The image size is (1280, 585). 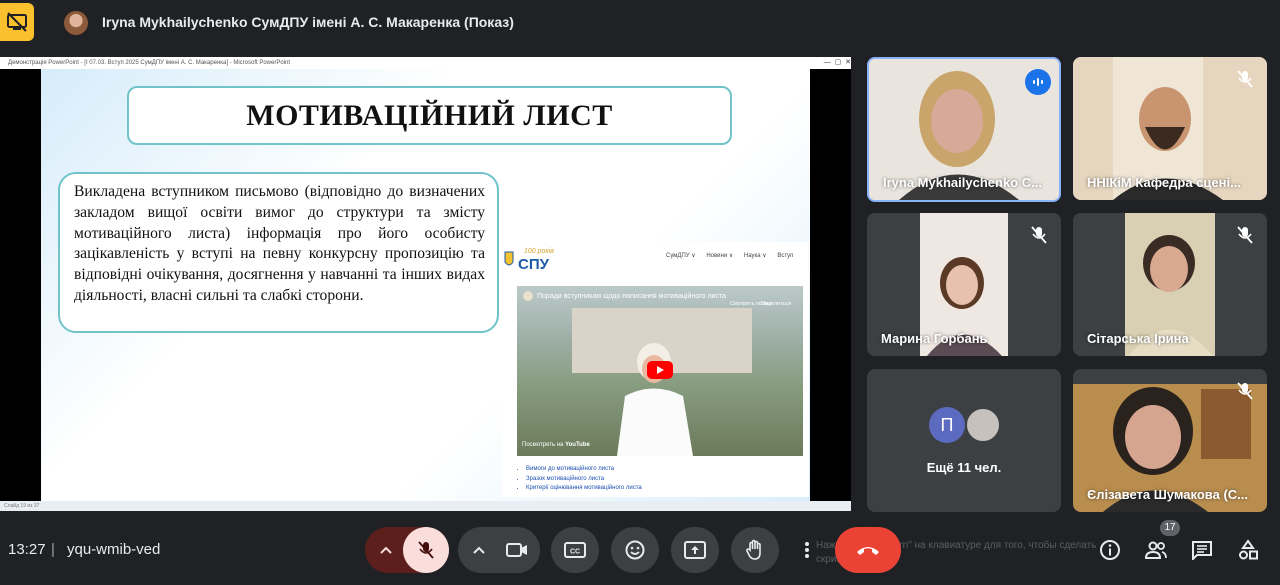 I want to click on shapes-icon, so click(x=1248, y=549).